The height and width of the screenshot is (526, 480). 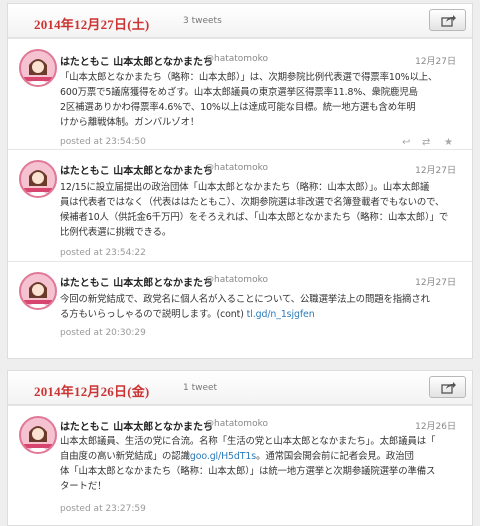 What do you see at coordinates (335, 456) in the screenshot?
I see `tweet-text-segment: 。通常国会開会前に記者会見。政治団` at bounding box center [335, 456].